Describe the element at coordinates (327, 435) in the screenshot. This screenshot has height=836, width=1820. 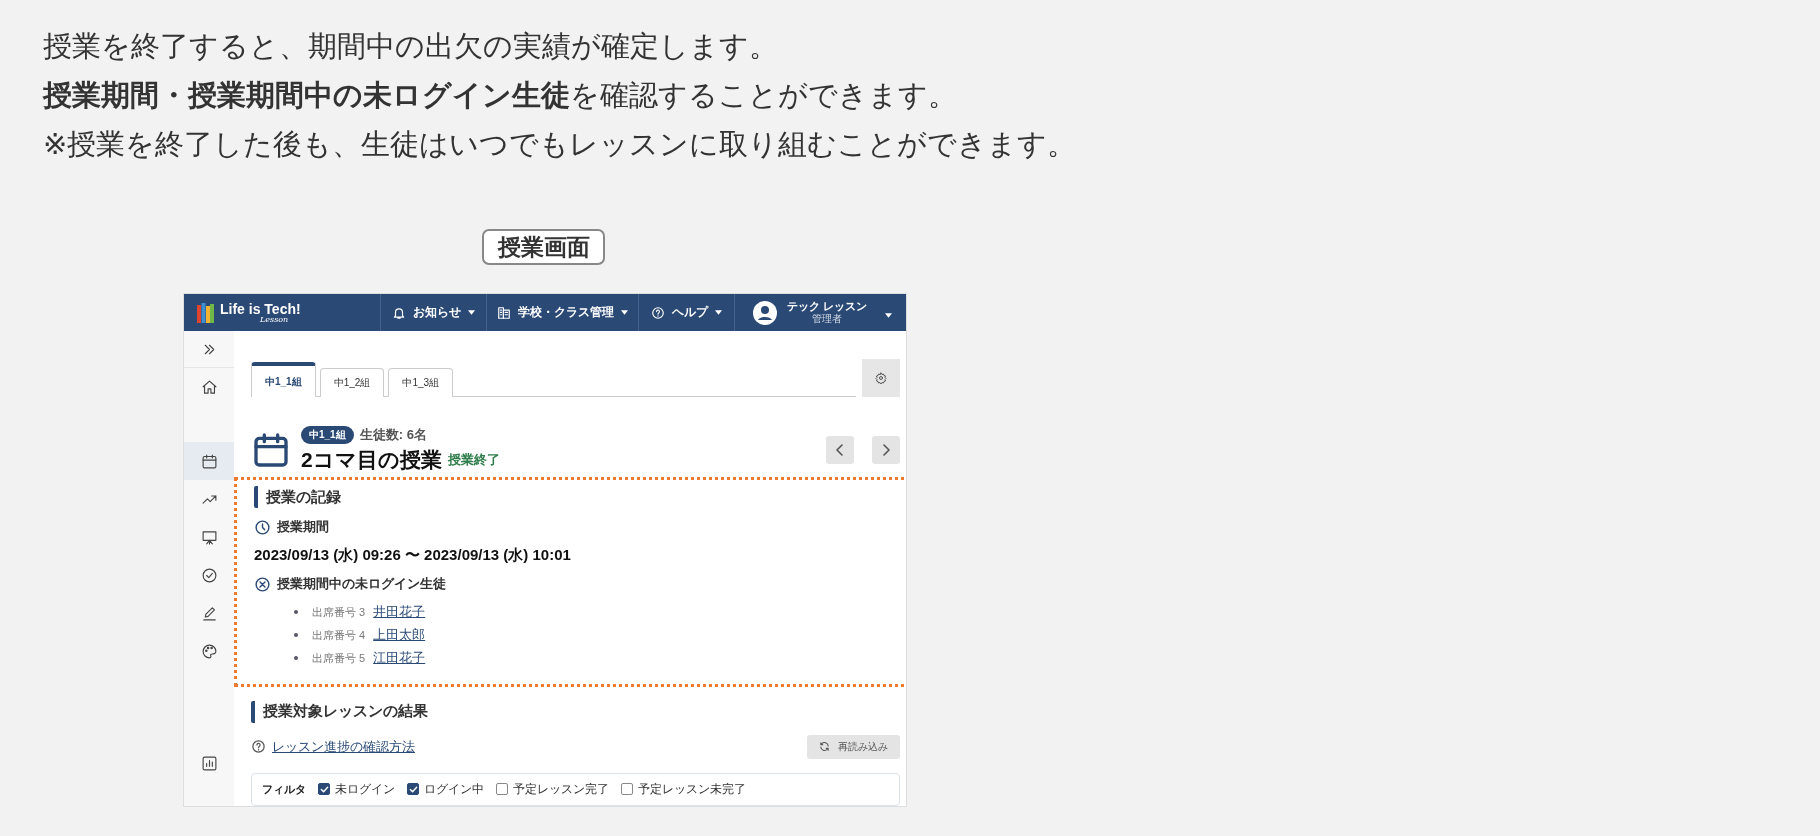
I see `class-badge: 中1_1組` at that location.